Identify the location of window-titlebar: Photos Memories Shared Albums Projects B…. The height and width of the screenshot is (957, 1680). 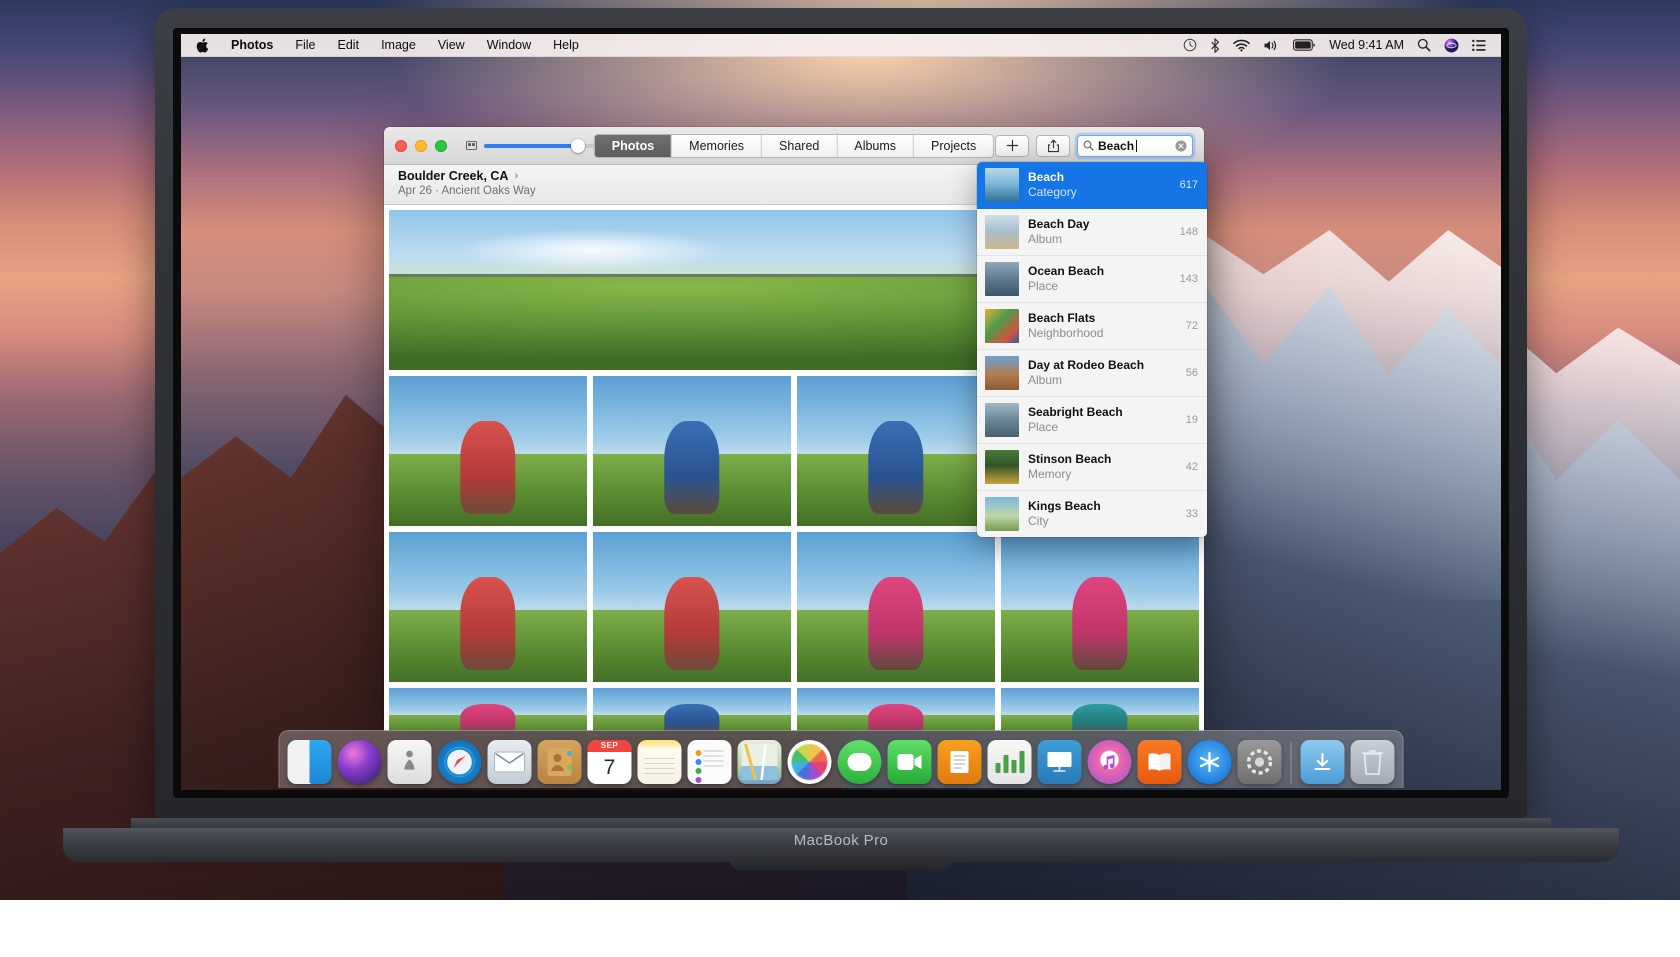
(794, 146).